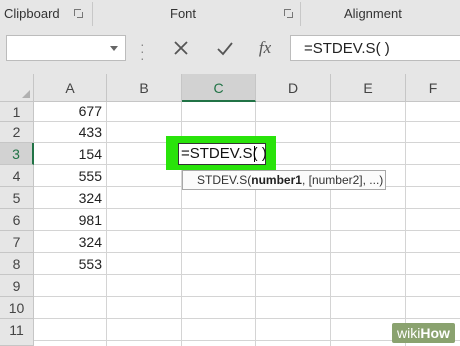 The image size is (460, 346). What do you see at coordinates (26, 94) in the screenshot?
I see `select-all-icon` at bounding box center [26, 94].